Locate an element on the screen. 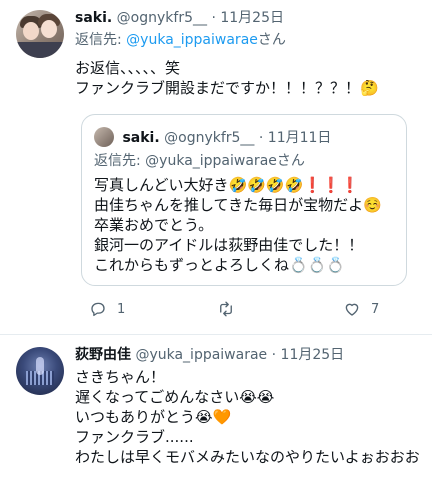 The image size is (432, 478). avatar-face-right is located at coordinates (49, 29).